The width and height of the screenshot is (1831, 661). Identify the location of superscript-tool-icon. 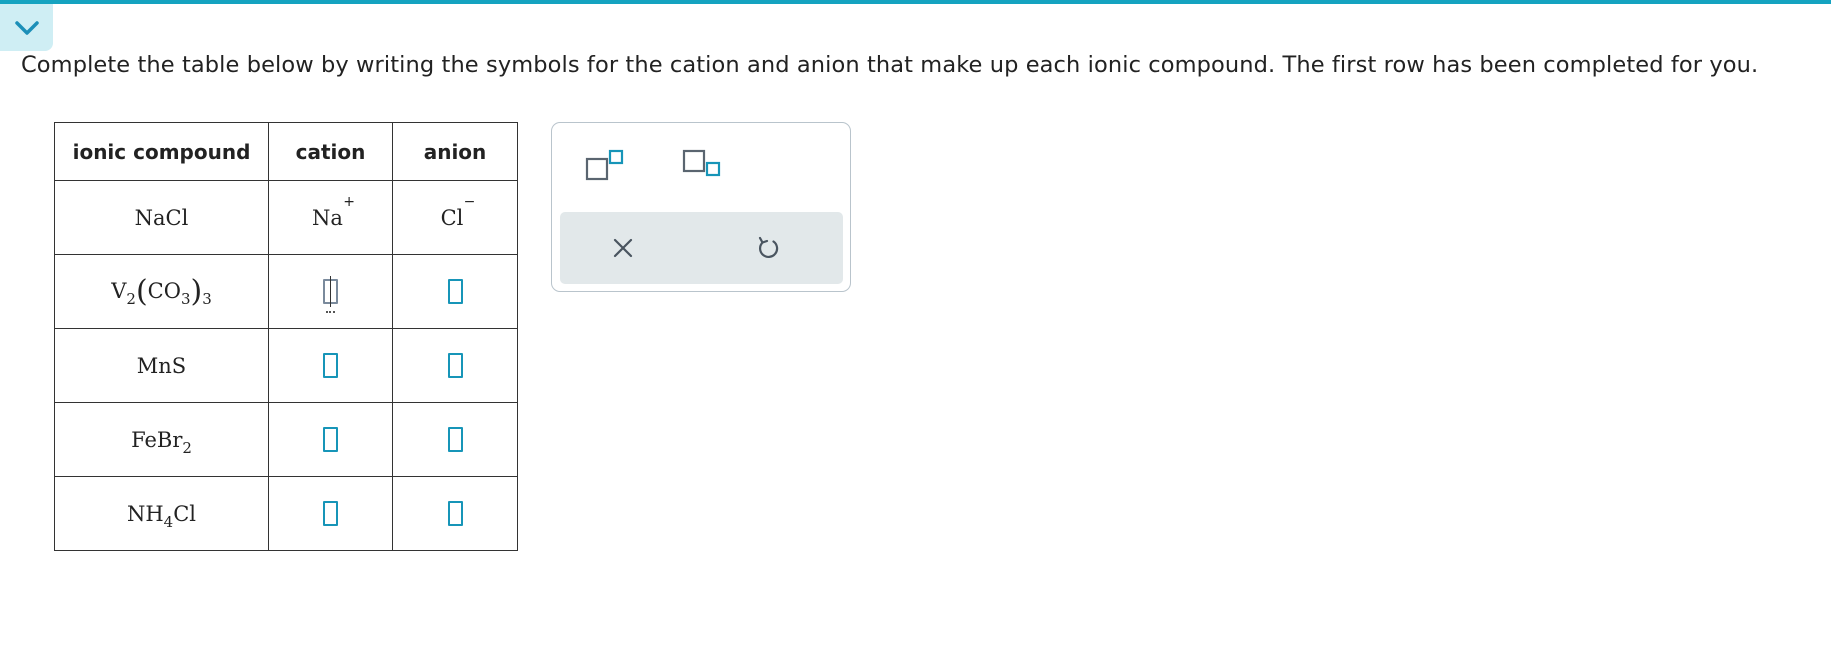
(604, 165).